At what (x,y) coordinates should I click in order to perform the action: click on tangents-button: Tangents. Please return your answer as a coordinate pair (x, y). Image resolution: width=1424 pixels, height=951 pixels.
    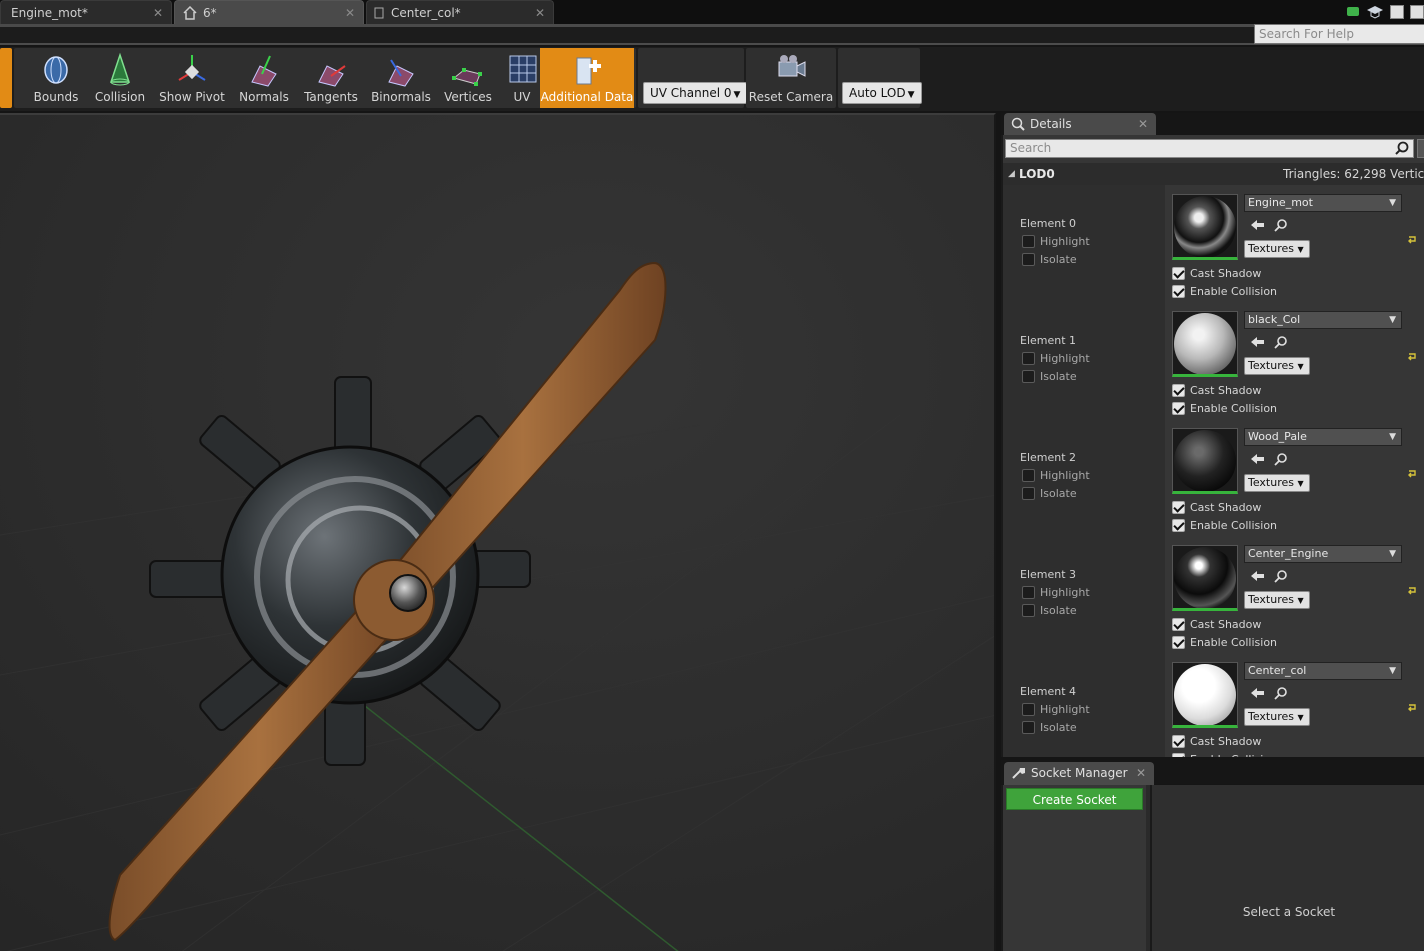
    Looking at the image, I should click on (331, 78).